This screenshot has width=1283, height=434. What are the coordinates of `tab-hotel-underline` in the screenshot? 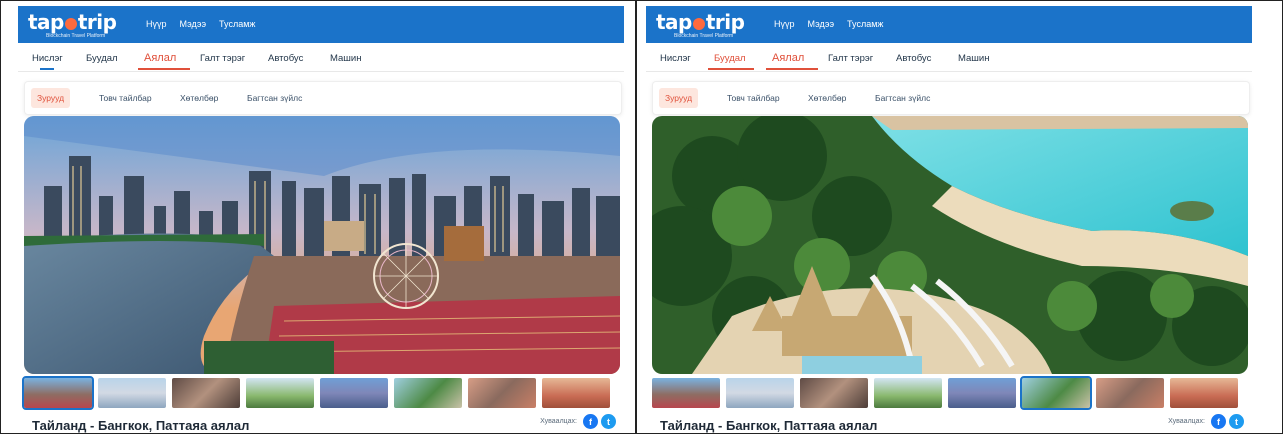 It's located at (731, 69).